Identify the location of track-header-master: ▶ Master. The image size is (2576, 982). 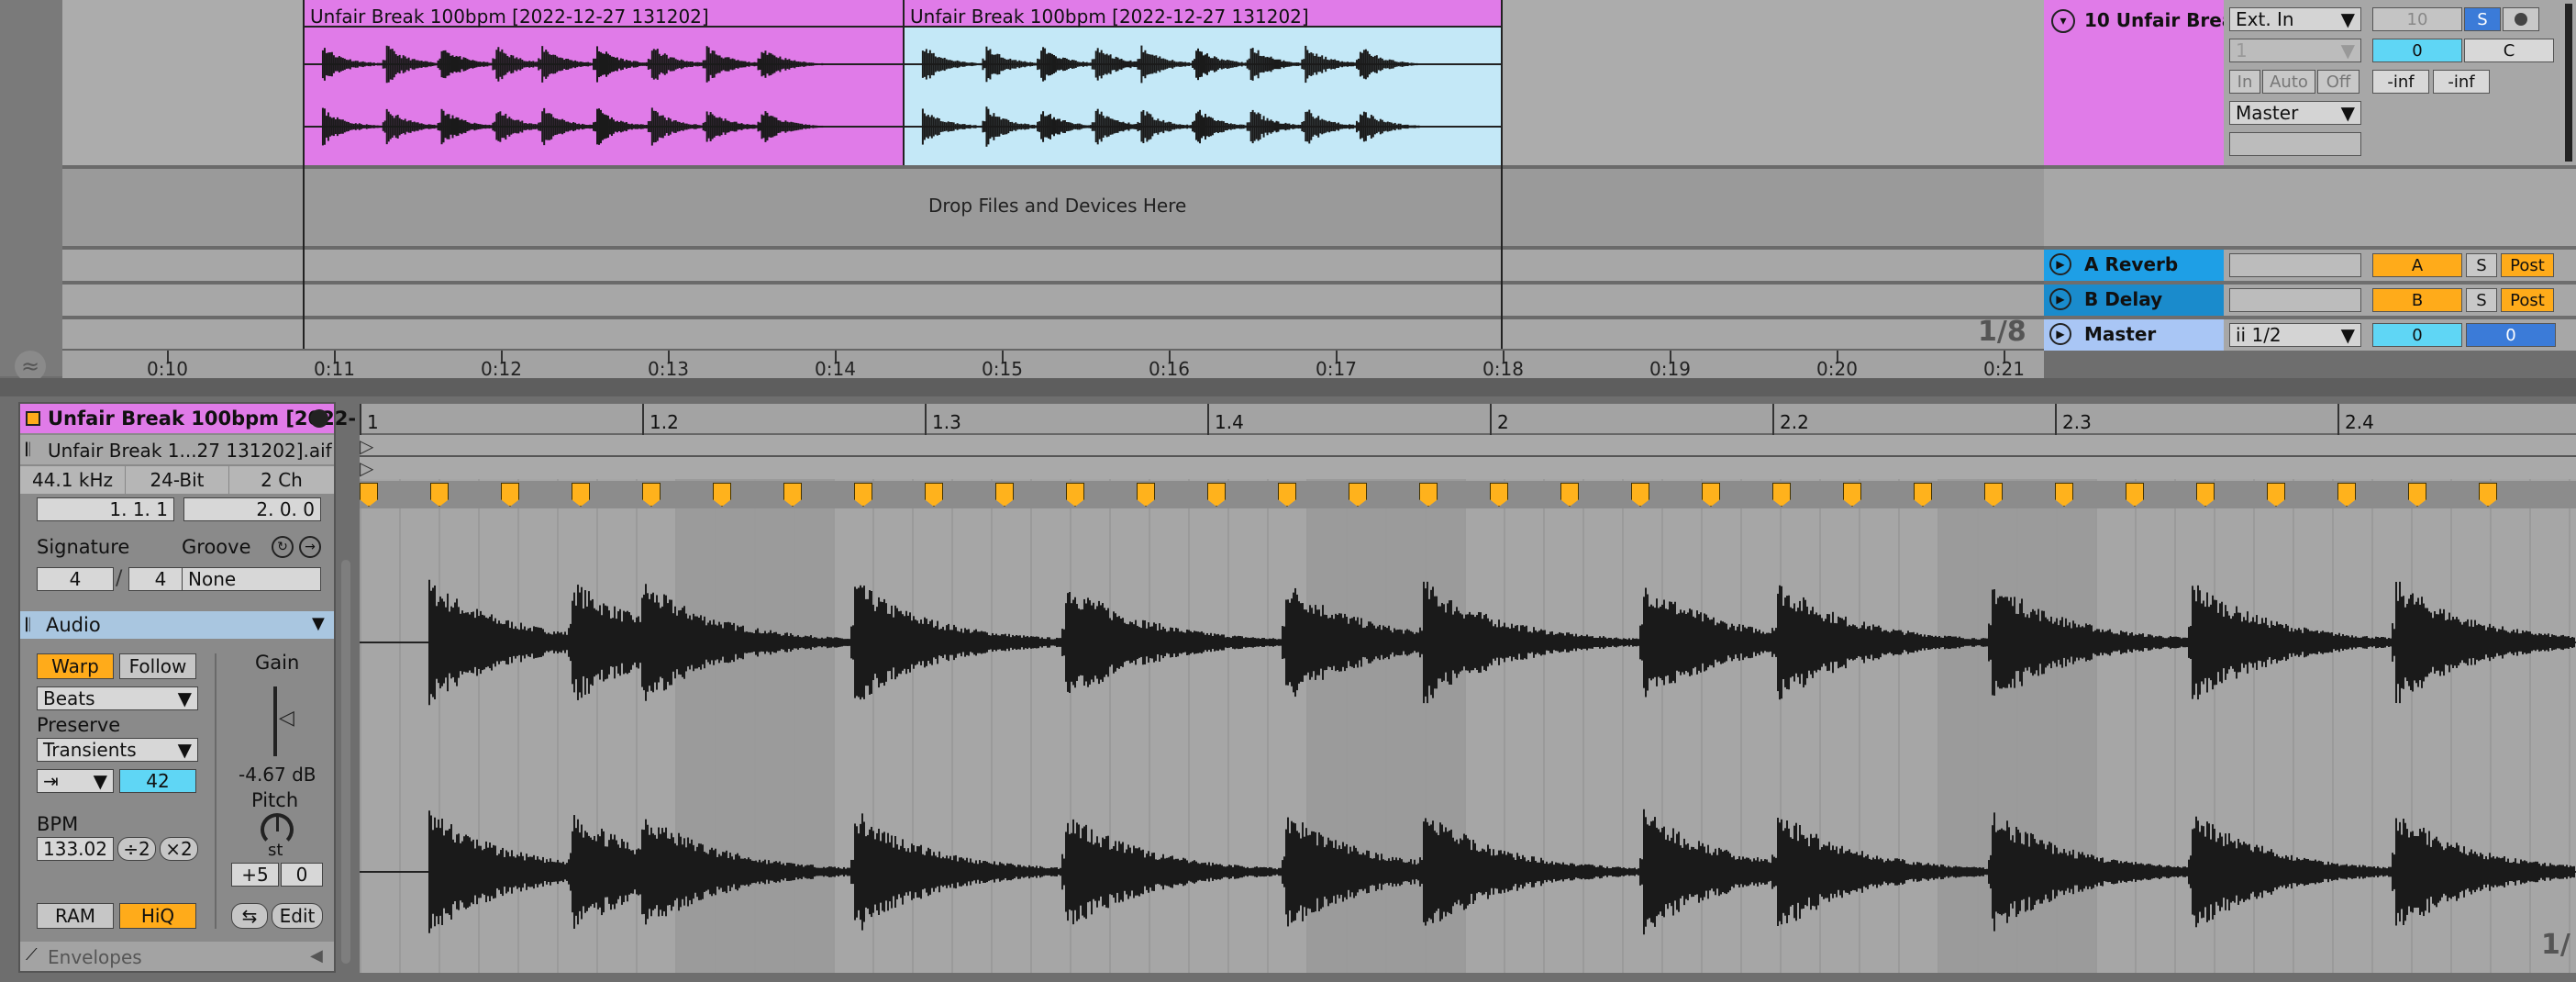
(2134, 335).